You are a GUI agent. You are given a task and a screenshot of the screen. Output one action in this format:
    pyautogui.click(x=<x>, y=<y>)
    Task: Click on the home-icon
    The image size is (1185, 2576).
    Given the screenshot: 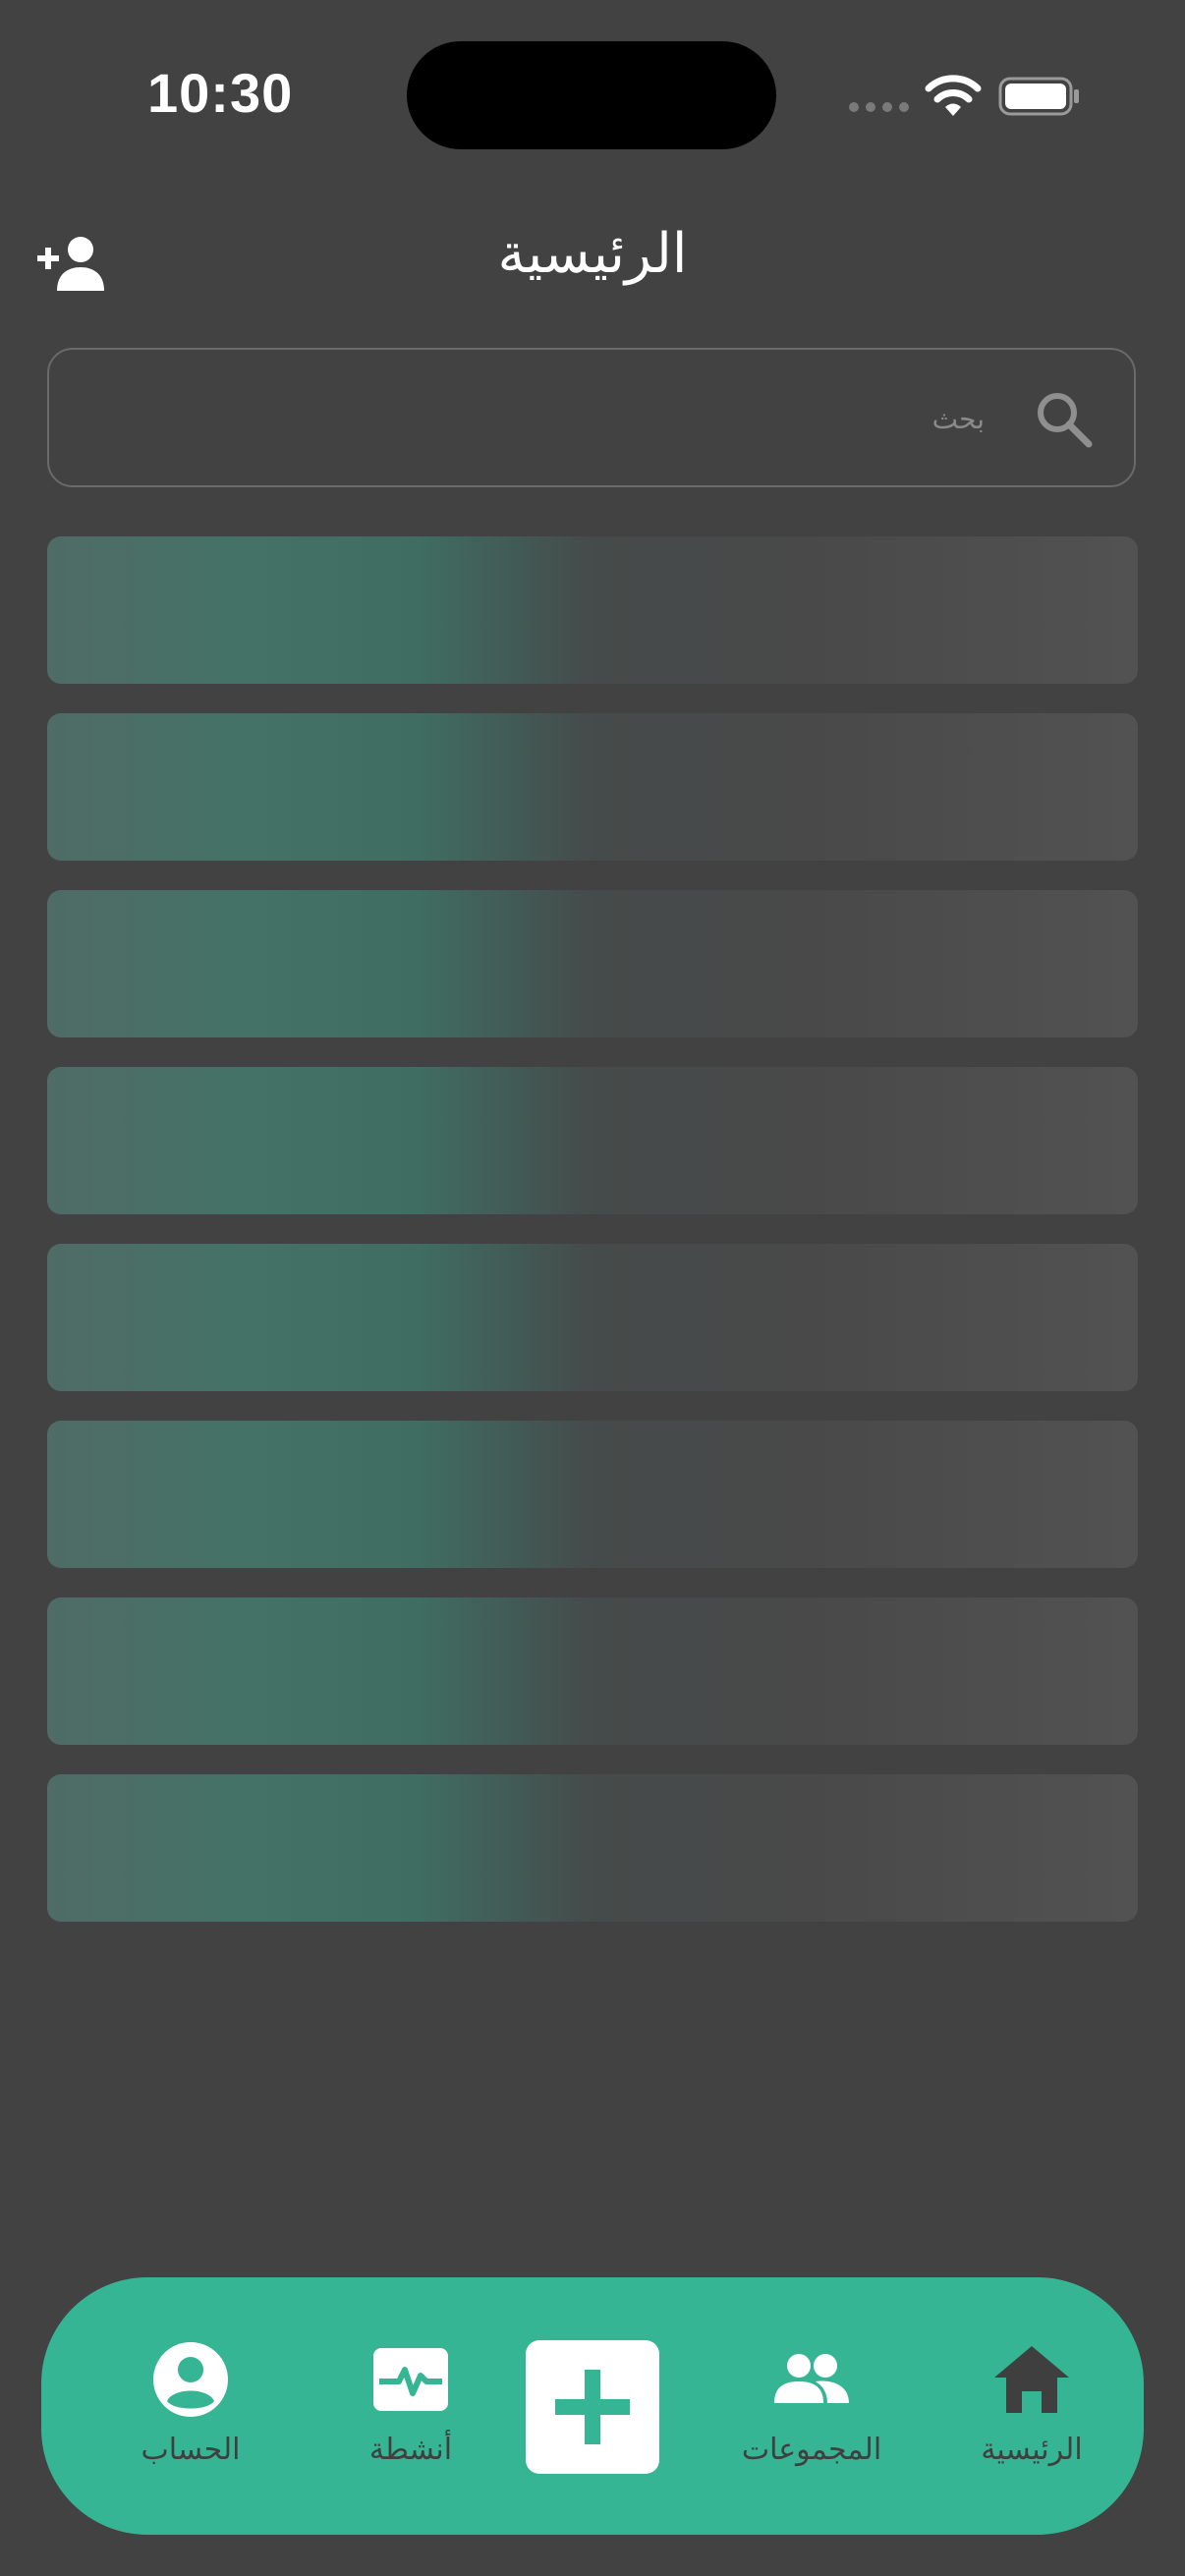 What is the action you would take?
    pyautogui.click(x=1031, y=2379)
    